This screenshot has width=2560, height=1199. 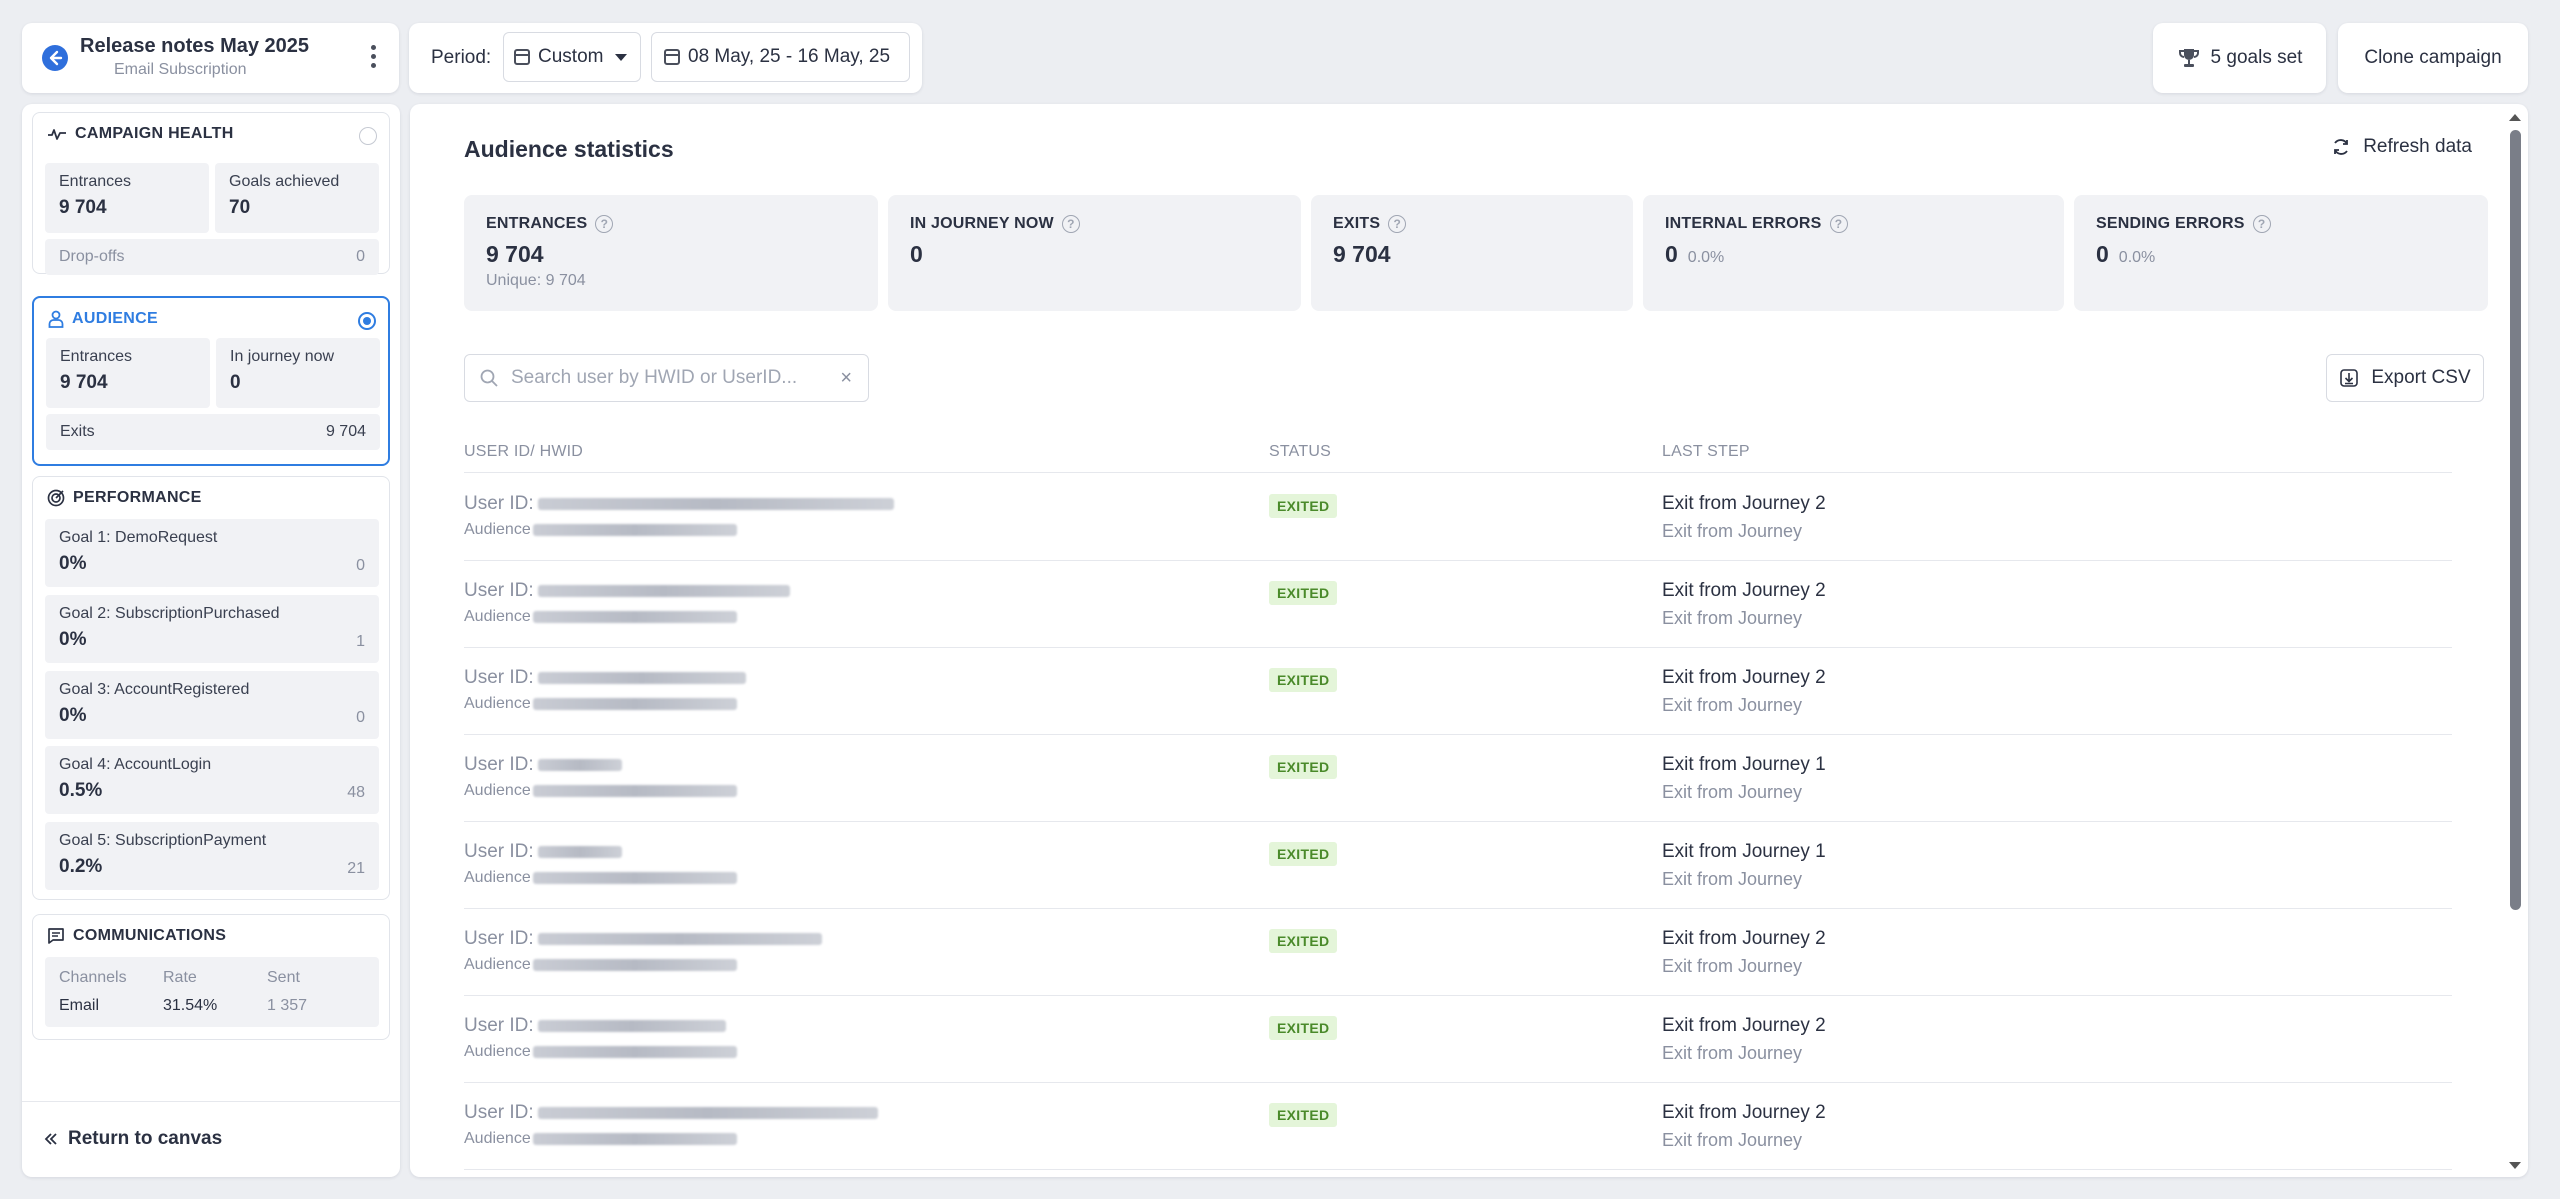 What do you see at coordinates (95, 181) in the screenshot?
I see `health-entrances-label: Entrances` at bounding box center [95, 181].